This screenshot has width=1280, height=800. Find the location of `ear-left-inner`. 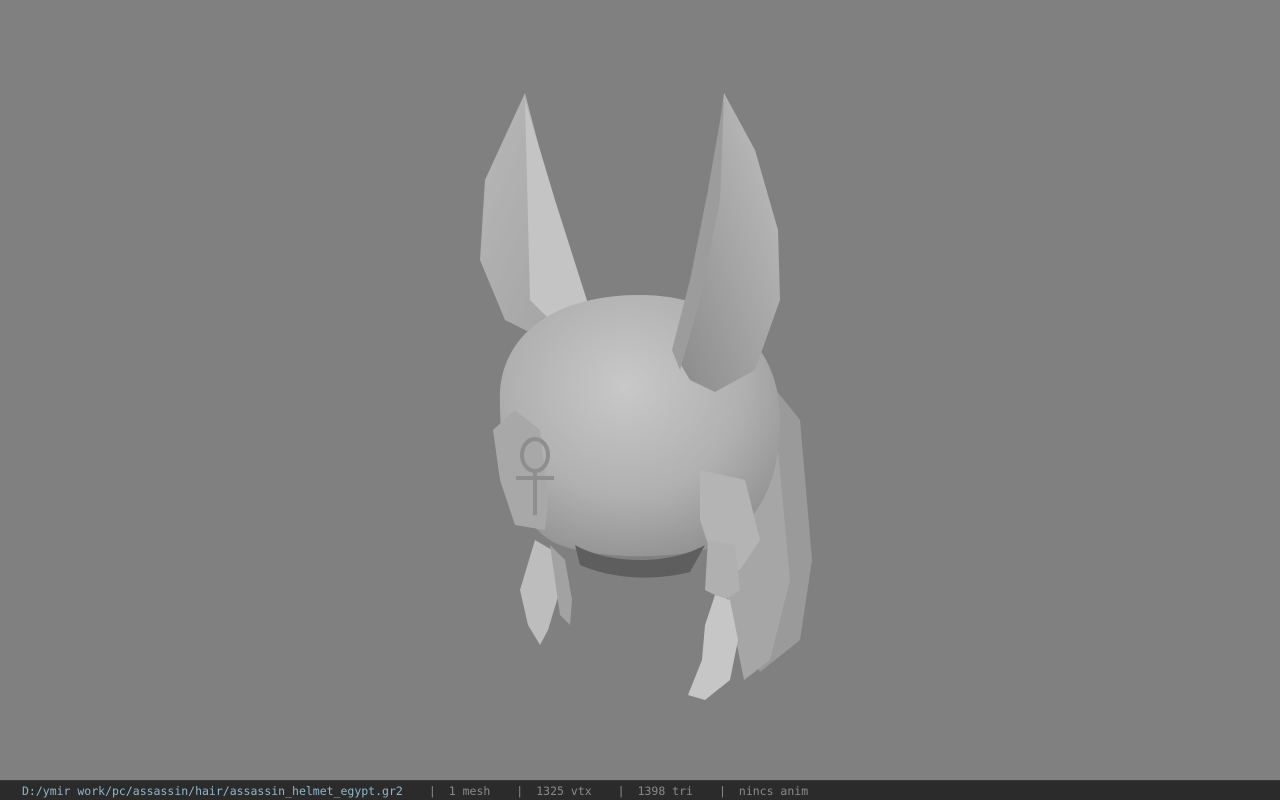

ear-left-inner is located at coordinates (557, 215).